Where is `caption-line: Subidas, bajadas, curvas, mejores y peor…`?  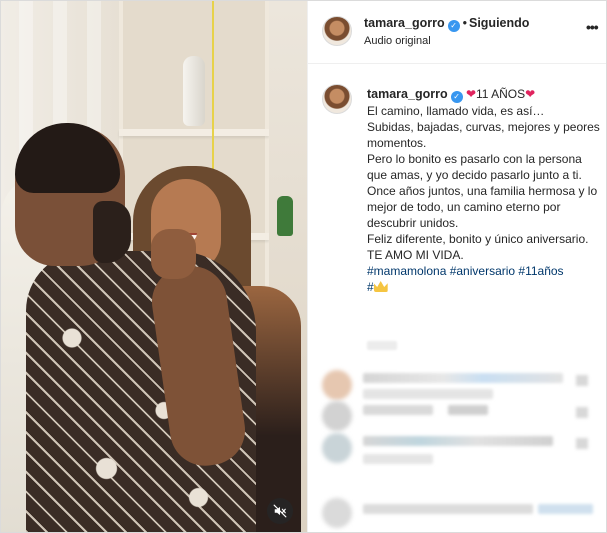
caption-line: Subidas, bajadas, curvas, mejores y peor… is located at coordinates (483, 135).